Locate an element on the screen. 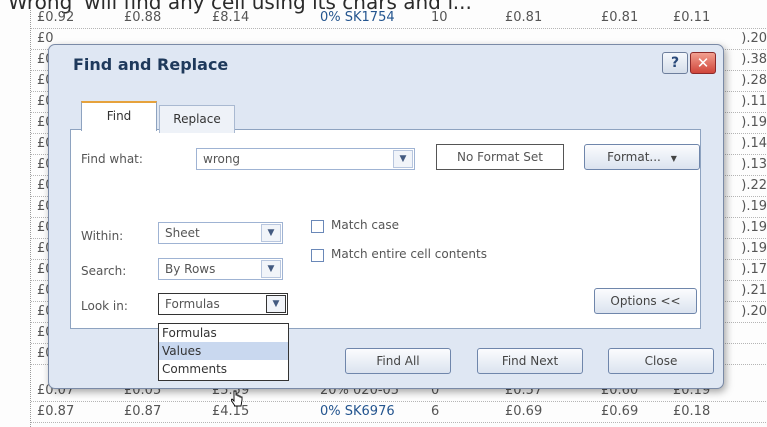 This screenshot has width=767, height=427. find-next-button: Find Next is located at coordinates (530, 361).